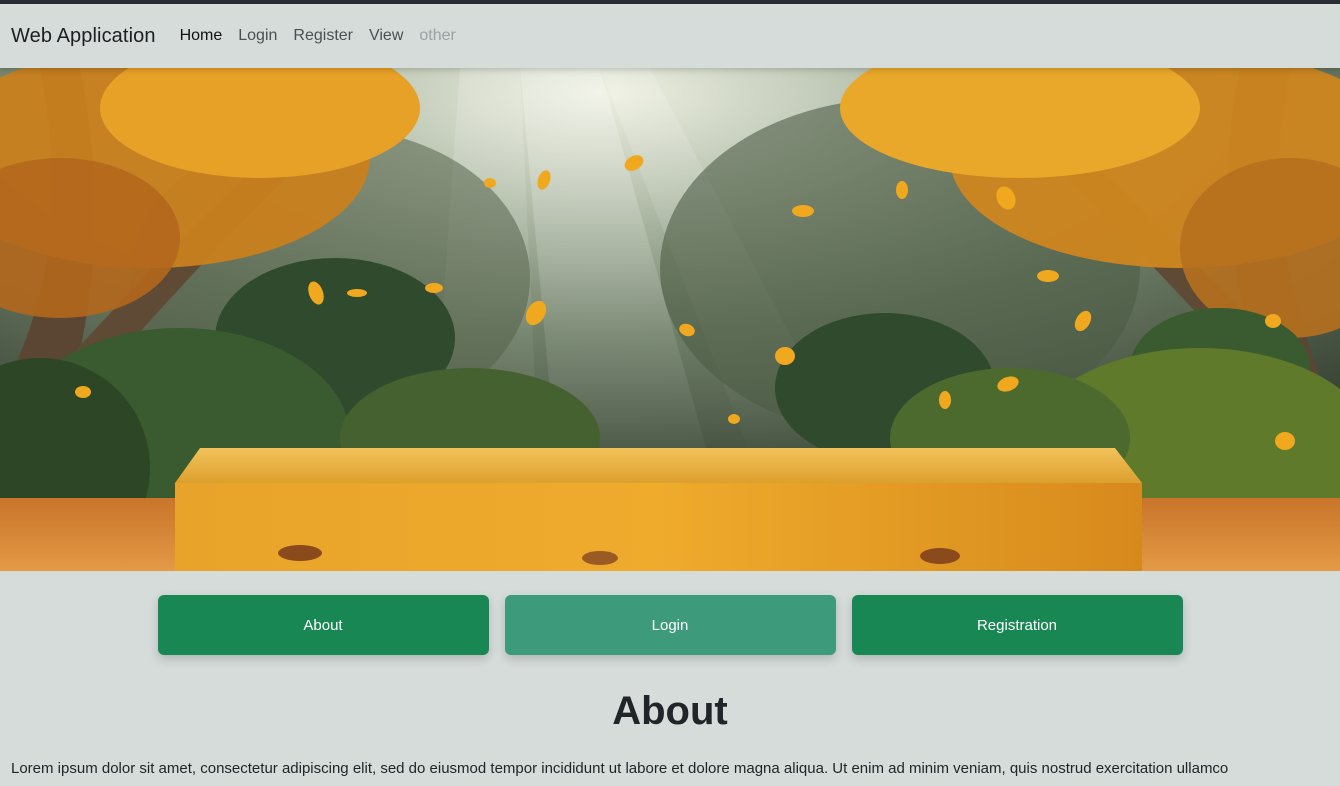 The width and height of the screenshot is (1340, 786). What do you see at coordinates (257, 36) in the screenshot?
I see `nav-link-login: Login` at bounding box center [257, 36].